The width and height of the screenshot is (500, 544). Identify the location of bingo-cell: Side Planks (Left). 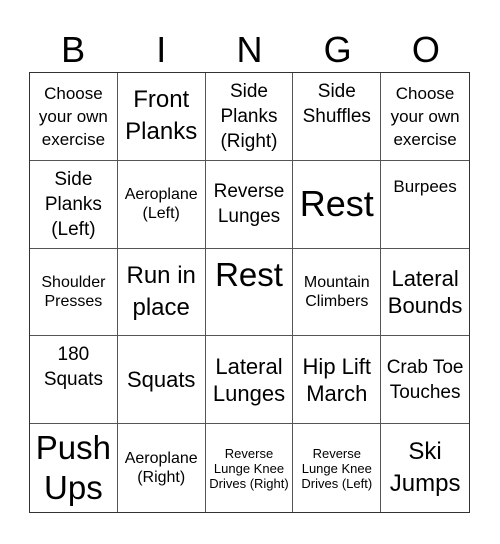
(74, 204).